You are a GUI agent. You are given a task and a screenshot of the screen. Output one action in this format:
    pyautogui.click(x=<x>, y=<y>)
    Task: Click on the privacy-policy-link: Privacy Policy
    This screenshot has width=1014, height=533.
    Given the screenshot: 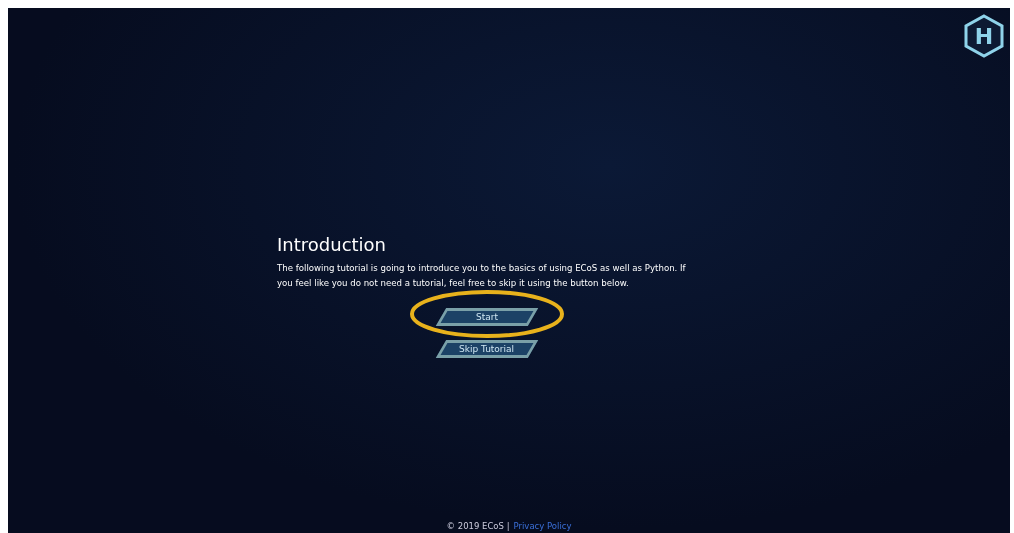 What is the action you would take?
    pyautogui.click(x=542, y=526)
    